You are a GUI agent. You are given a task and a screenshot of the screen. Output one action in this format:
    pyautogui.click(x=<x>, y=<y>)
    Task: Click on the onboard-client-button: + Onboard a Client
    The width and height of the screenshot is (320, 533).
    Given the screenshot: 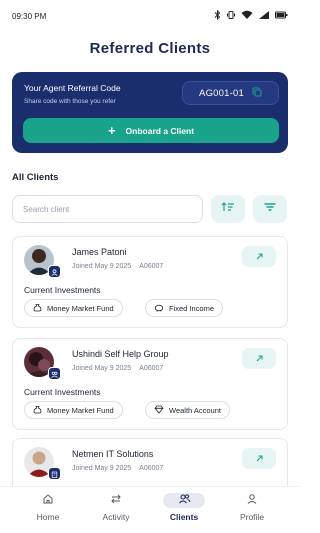 What is the action you would take?
    pyautogui.click(x=151, y=130)
    